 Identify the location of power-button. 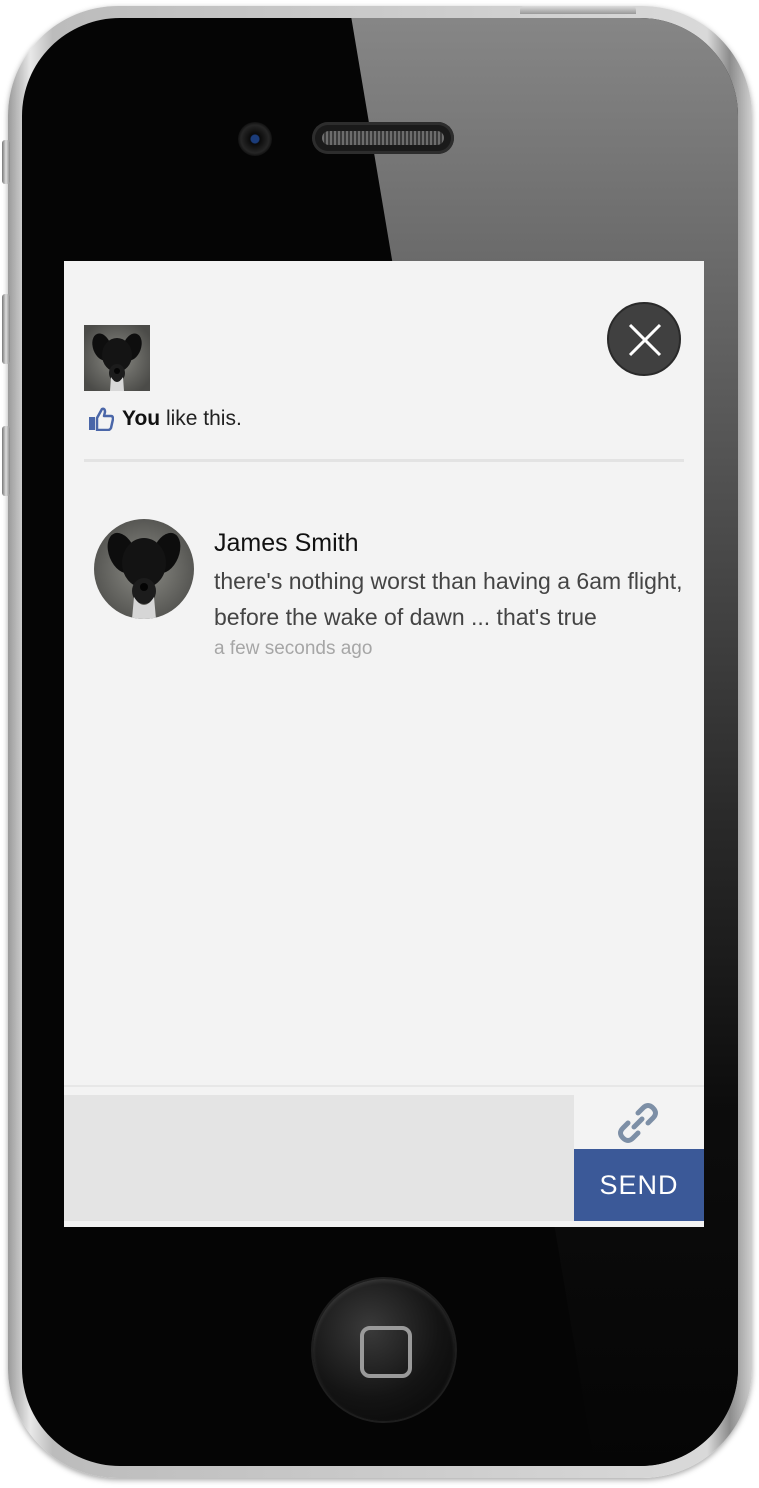
(578, 10).